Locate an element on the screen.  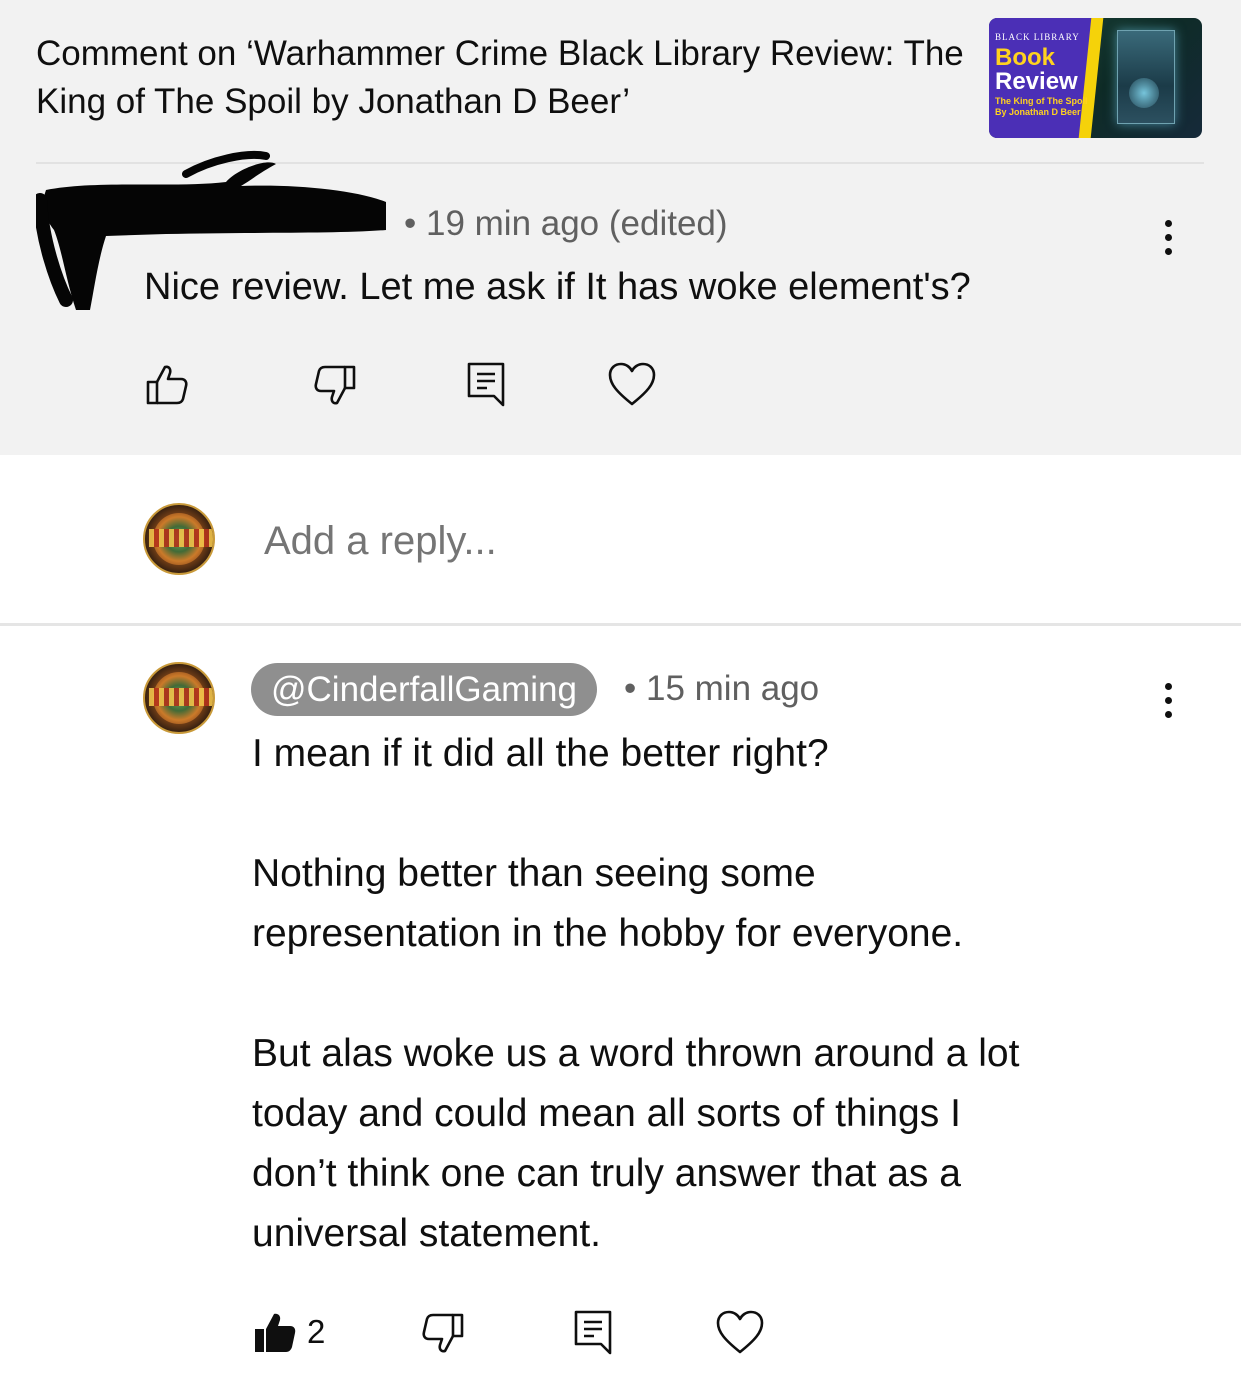
reply-dislike-button is located at coordinates (443, 1334).